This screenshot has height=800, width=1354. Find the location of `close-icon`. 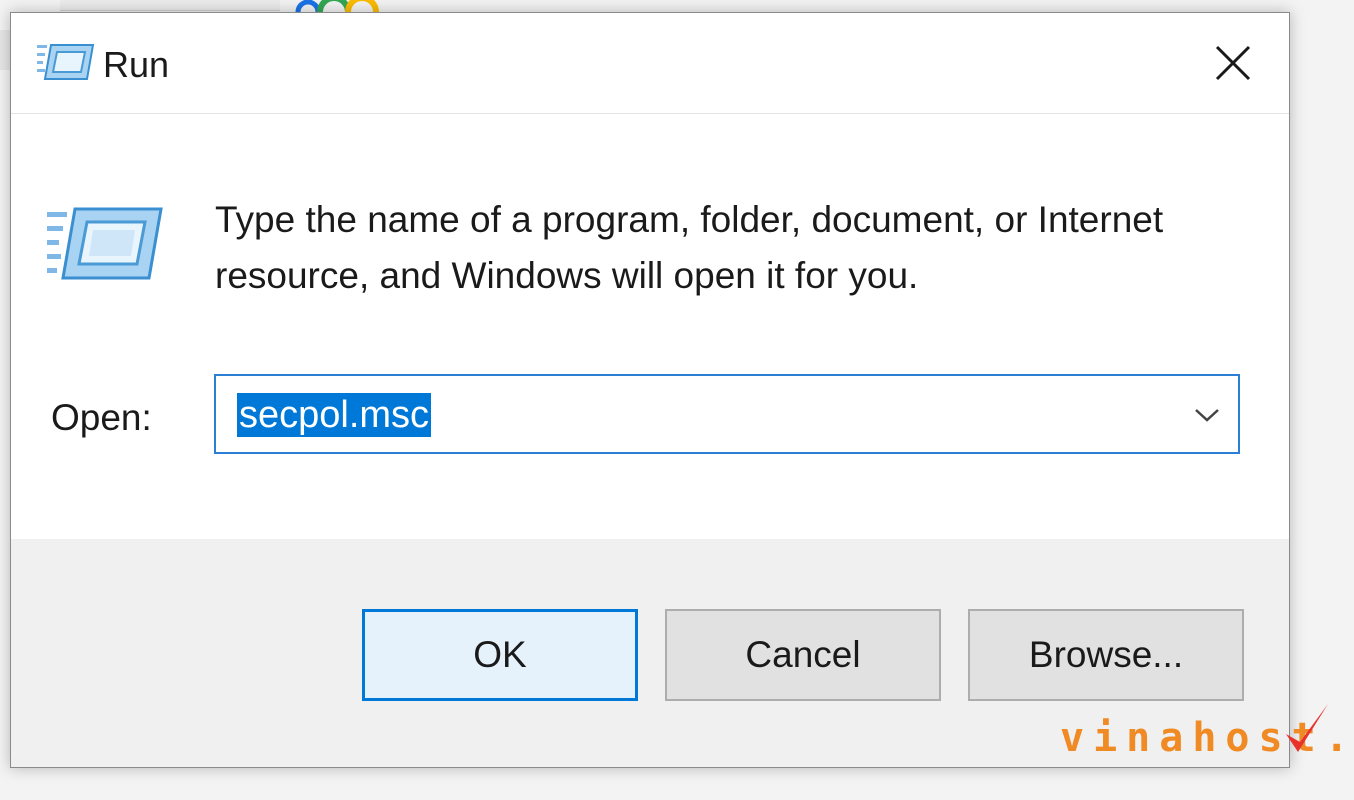

close-icon is located at coordinates (1233, 63).